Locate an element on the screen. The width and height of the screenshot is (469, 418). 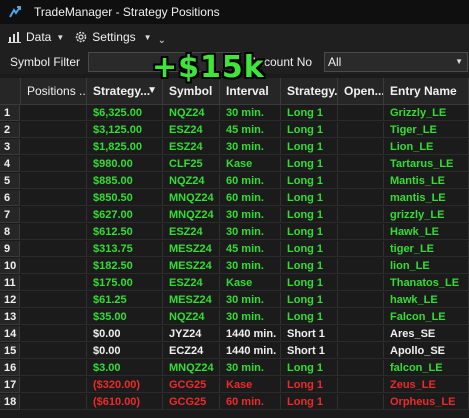
table-row: 2 $3,125.00 ESZ24 45 min. Long 1 Tiger_LE is located at coordinates (234, 130).